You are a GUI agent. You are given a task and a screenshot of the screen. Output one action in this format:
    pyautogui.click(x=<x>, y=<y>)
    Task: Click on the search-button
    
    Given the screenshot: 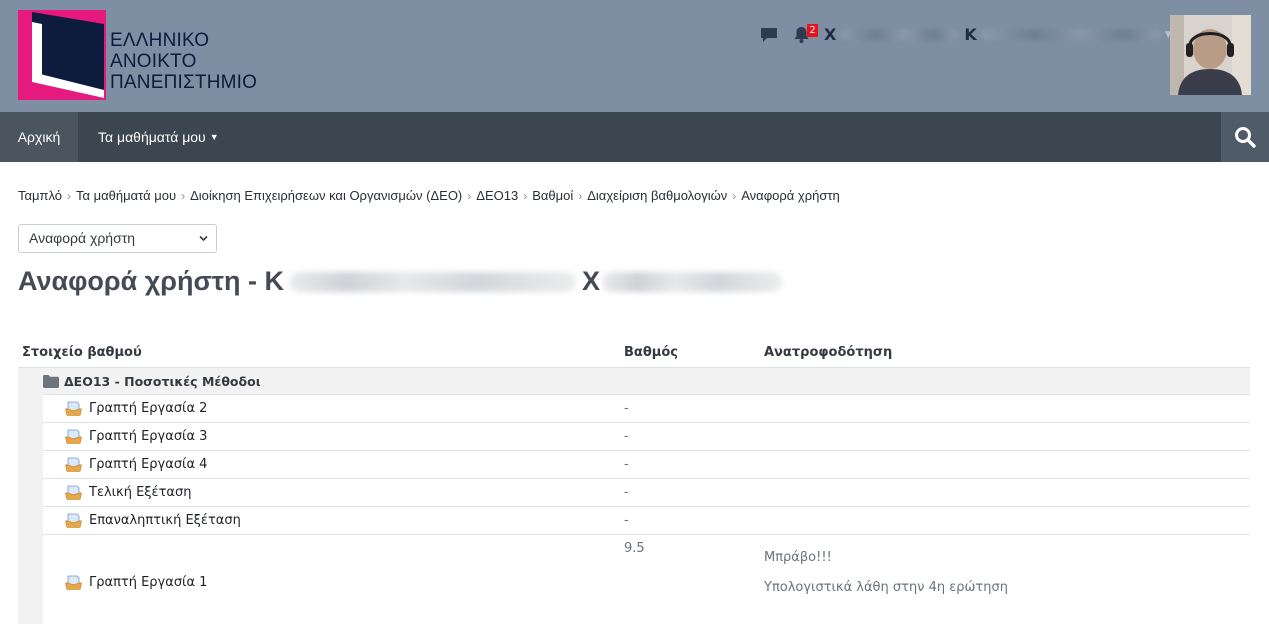 What is the action you would take?
    pyautogui.click(x=1245, y=137)
    